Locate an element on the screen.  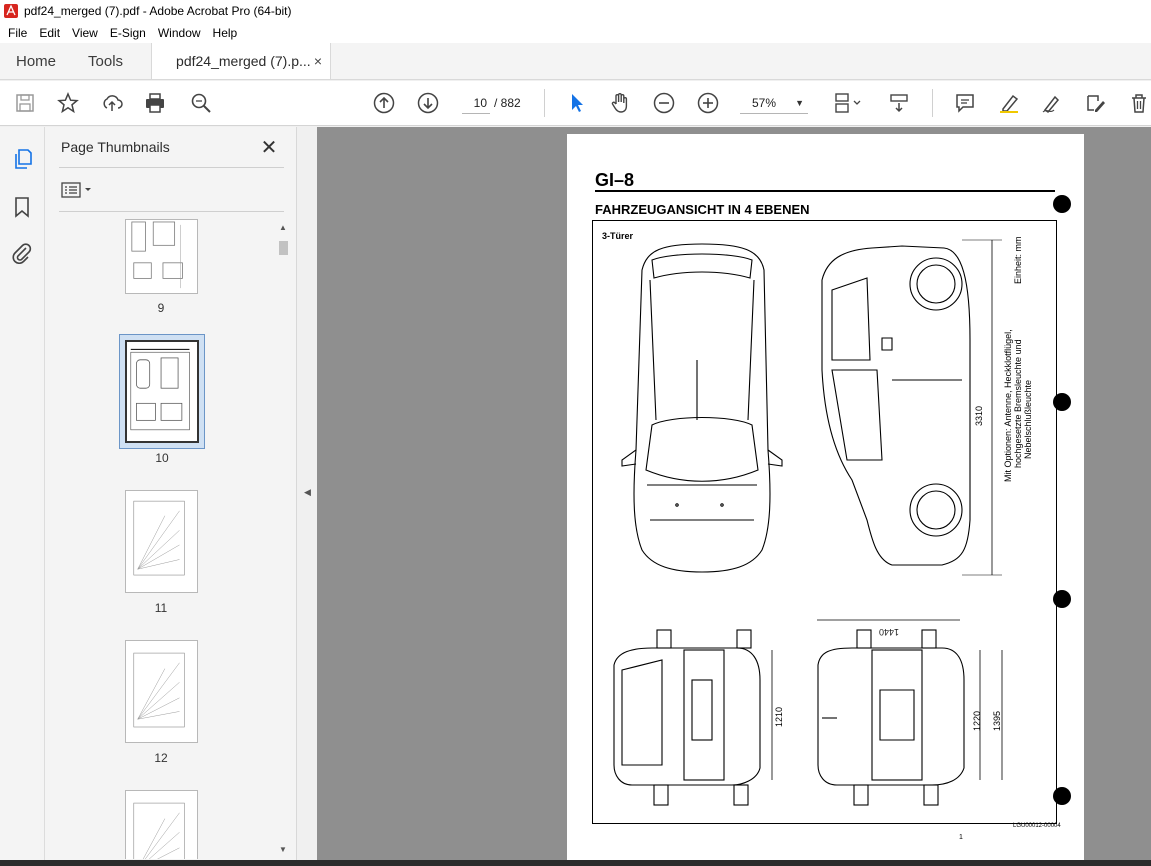
attachments-button is located at coordinates (22, 253).